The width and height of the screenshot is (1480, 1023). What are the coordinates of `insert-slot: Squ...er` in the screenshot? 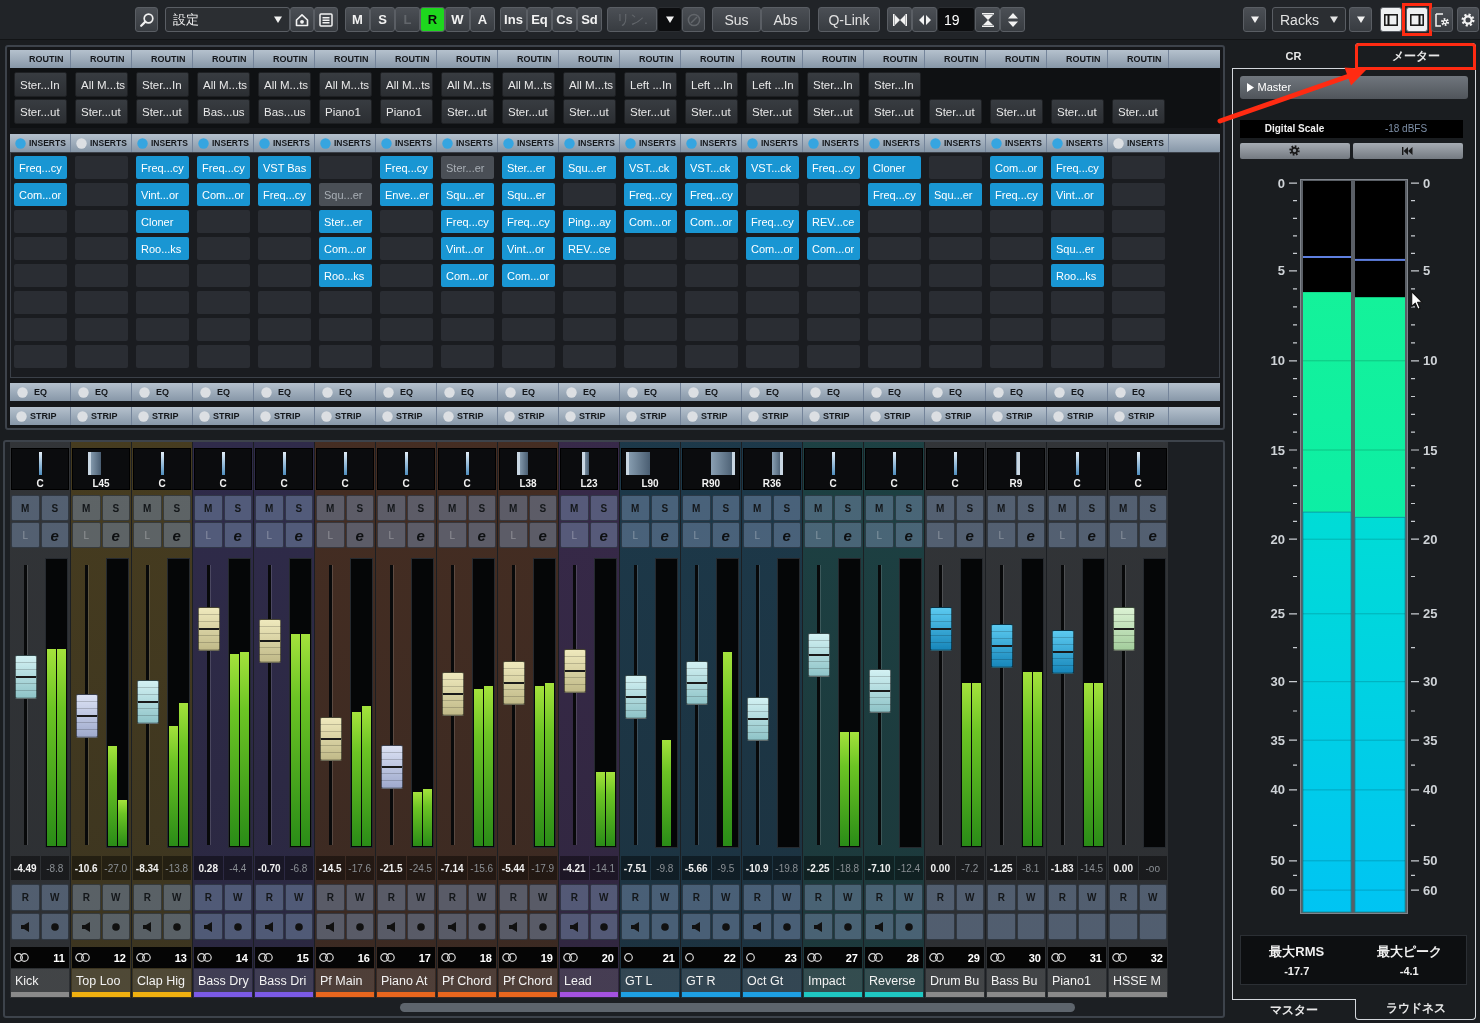 It's located at (1077, 248).